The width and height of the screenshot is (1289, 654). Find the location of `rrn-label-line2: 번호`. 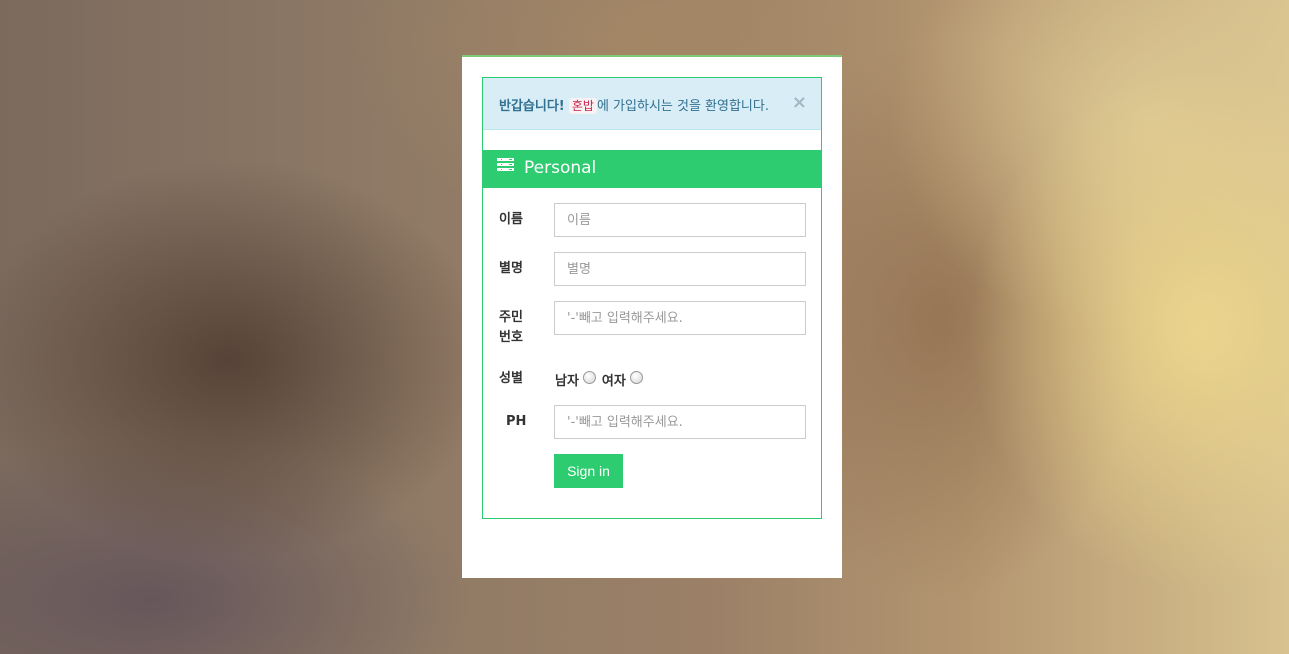

rrn-label-line2: 번호 is located at coordinates (511, 337).